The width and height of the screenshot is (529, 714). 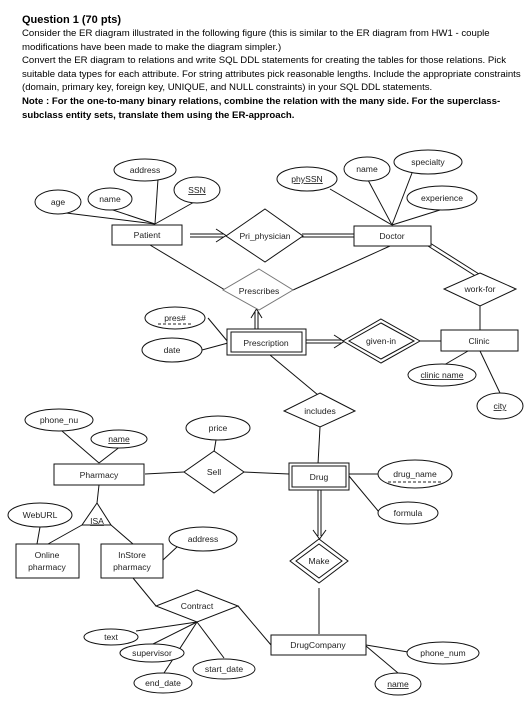 I want to click on attr-pharmacy-phone: phone_nu, so click(x=59, y=420).